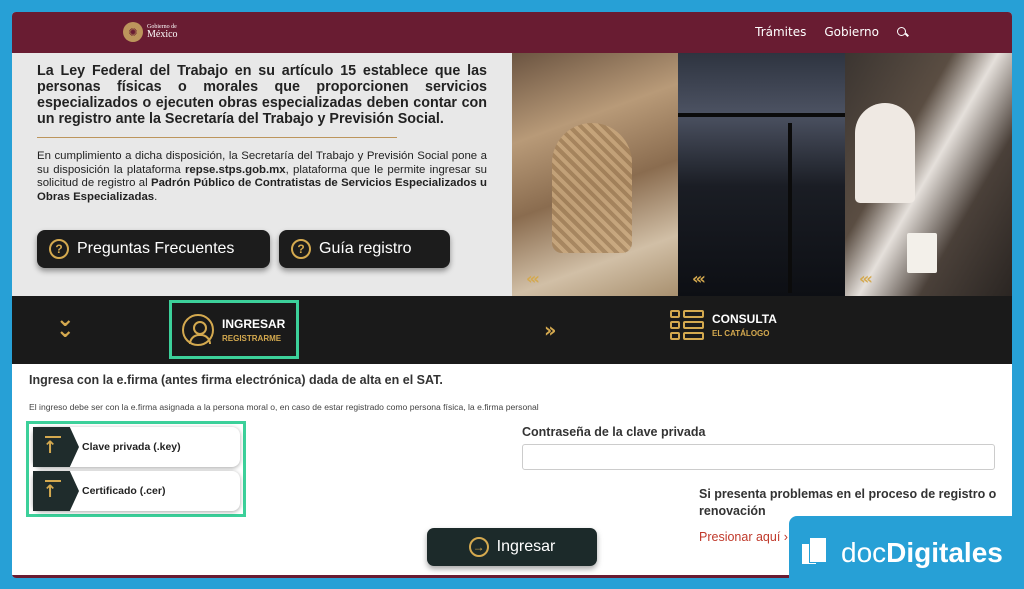  I want to click on scaffold-post, so click(790, 208).